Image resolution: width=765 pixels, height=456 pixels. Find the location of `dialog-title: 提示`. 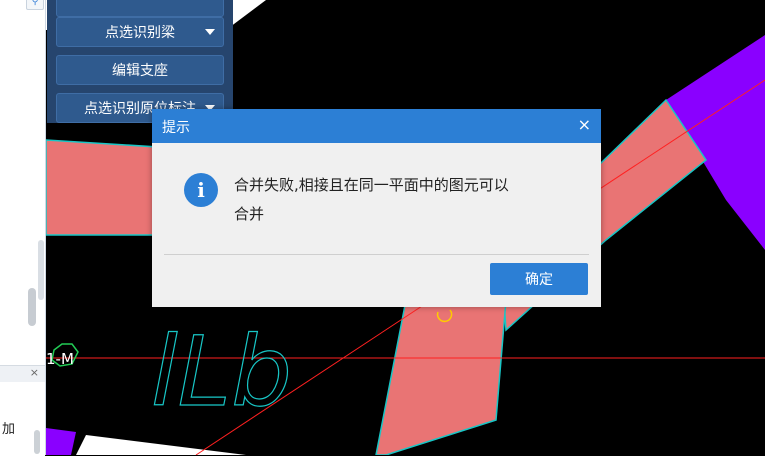

dialog-title: 提示 is located at coordinates (176, 128).